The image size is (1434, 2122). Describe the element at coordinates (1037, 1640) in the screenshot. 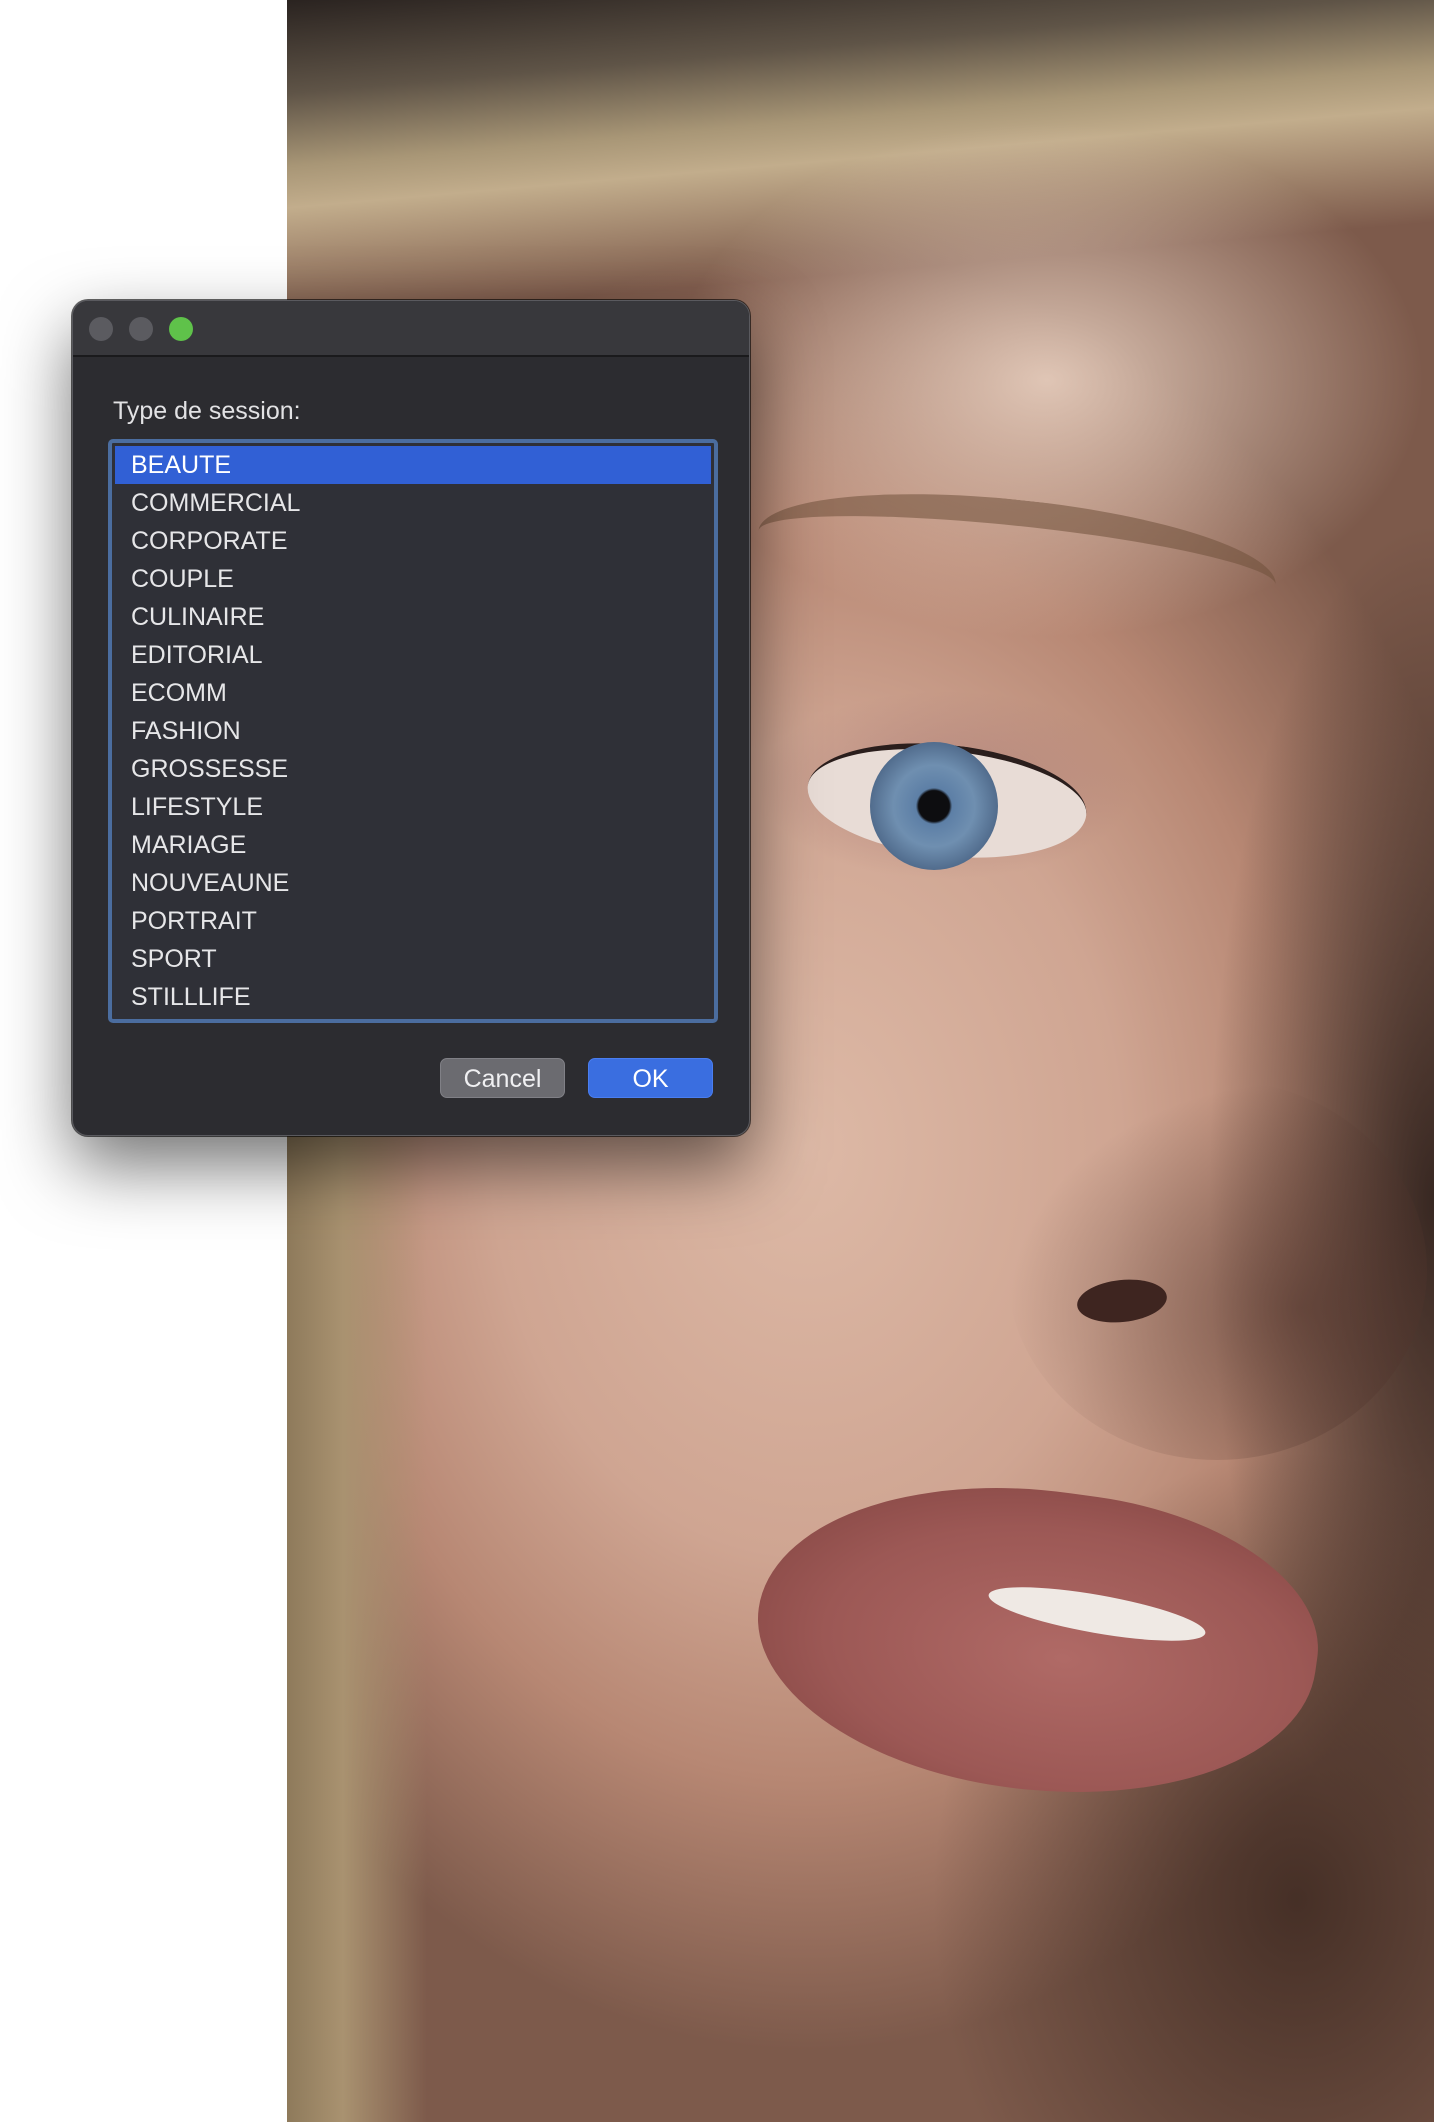

I see `photo-lips` at that location.